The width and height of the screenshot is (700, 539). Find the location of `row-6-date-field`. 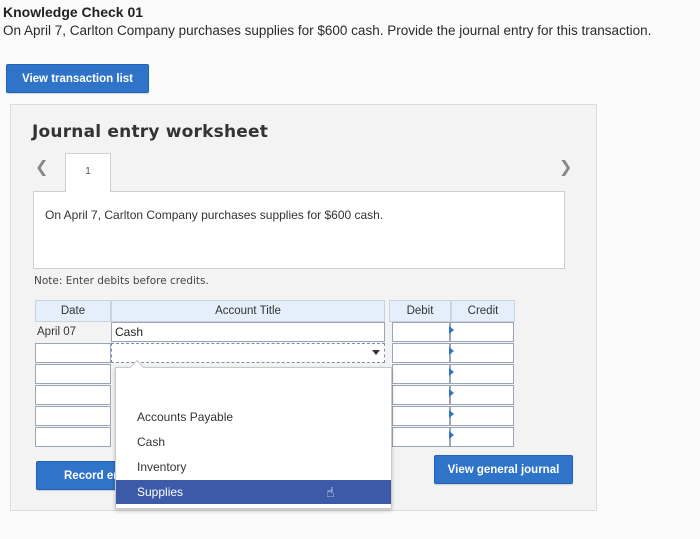

row-6-date-field is located at coordinates (73, 437).